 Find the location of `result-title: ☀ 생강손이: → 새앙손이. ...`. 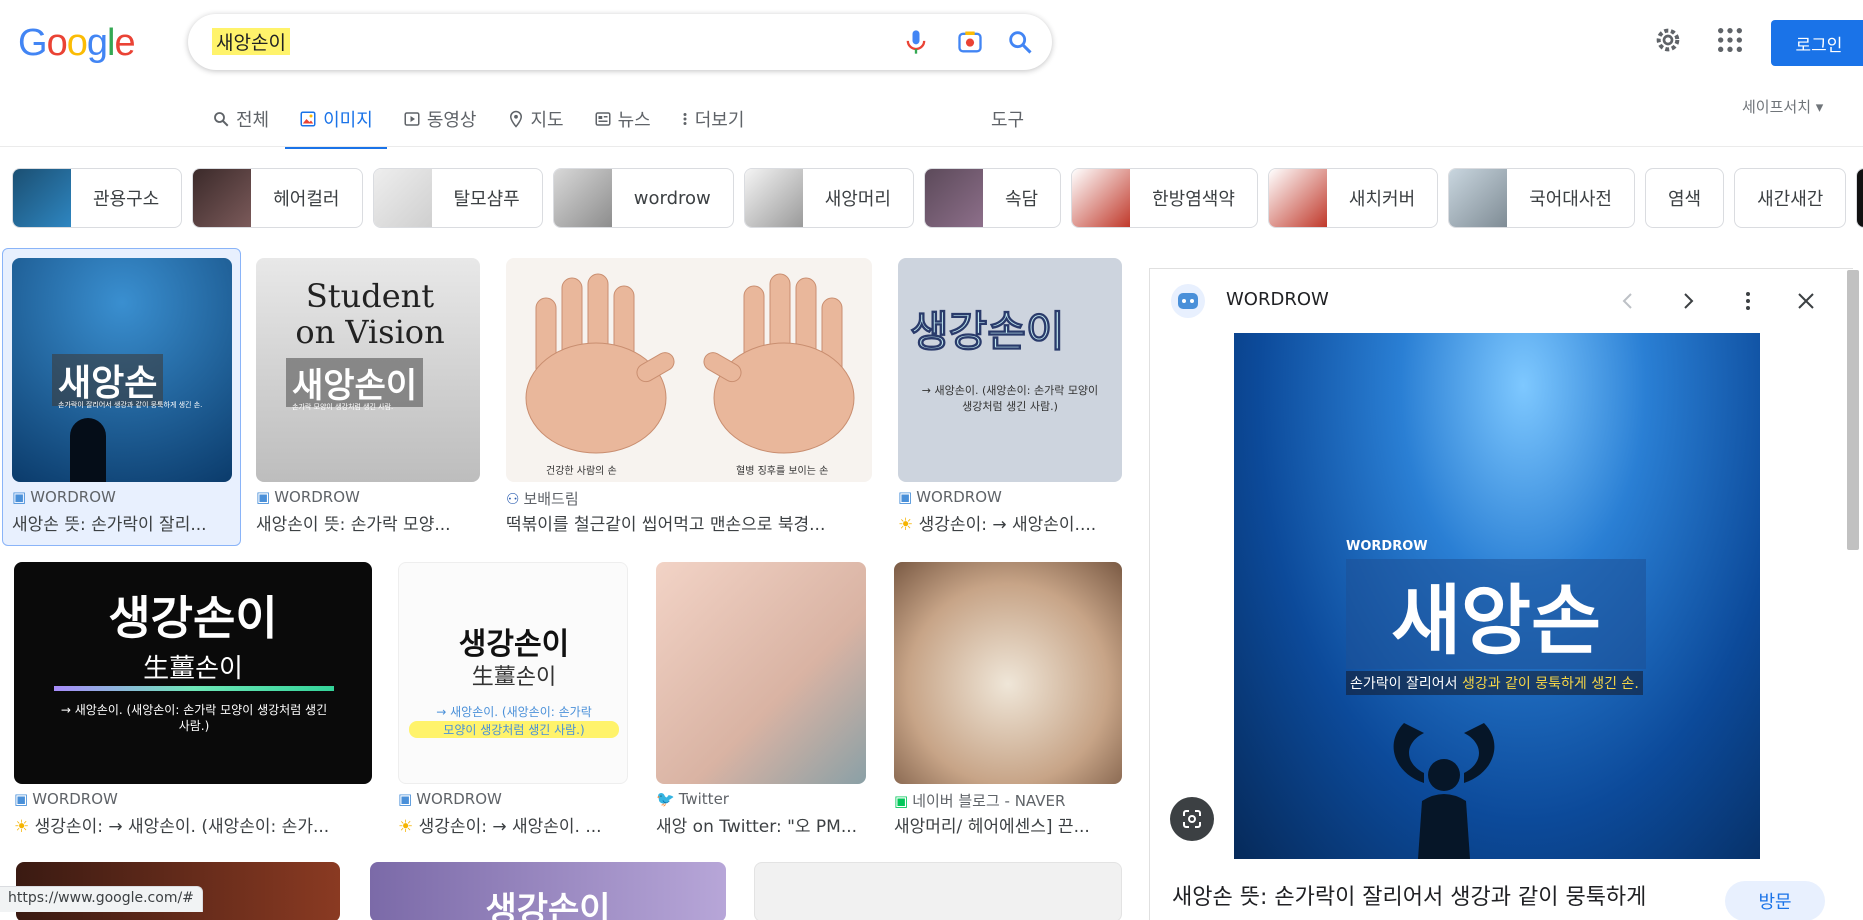

result-title: ☀ 생강손이: → 새앙손이. ... is located at coordinates (513, 824).